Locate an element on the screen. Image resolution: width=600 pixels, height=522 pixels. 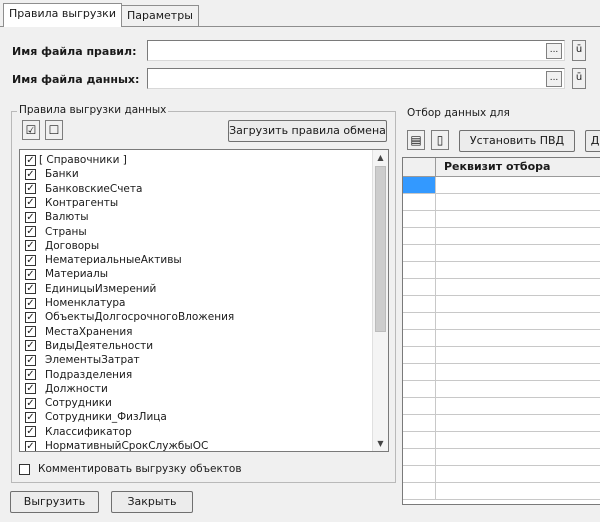
data-file-open-button: ū is located at coordinates (579, 78).